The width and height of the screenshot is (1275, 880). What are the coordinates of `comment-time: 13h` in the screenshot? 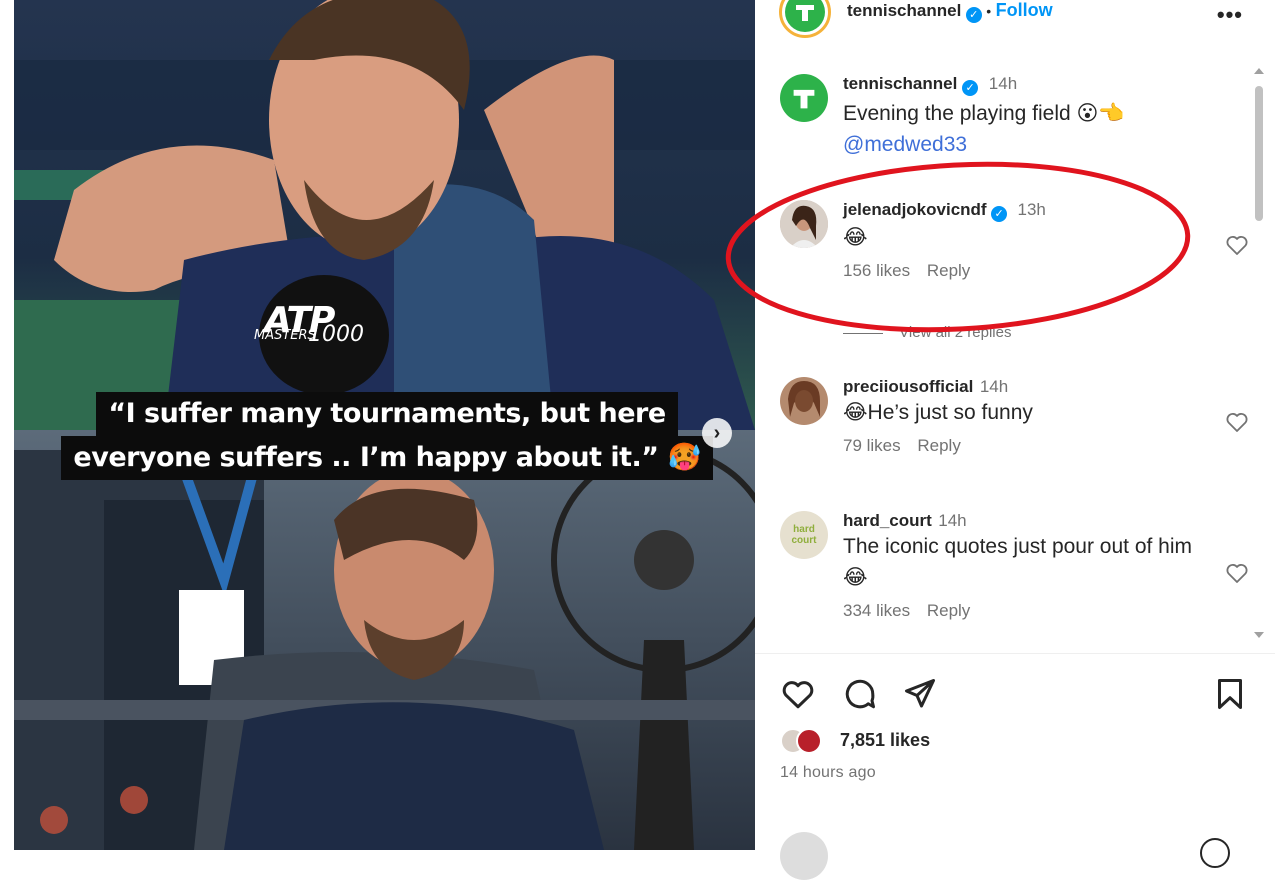 It's located at (1031, 209).